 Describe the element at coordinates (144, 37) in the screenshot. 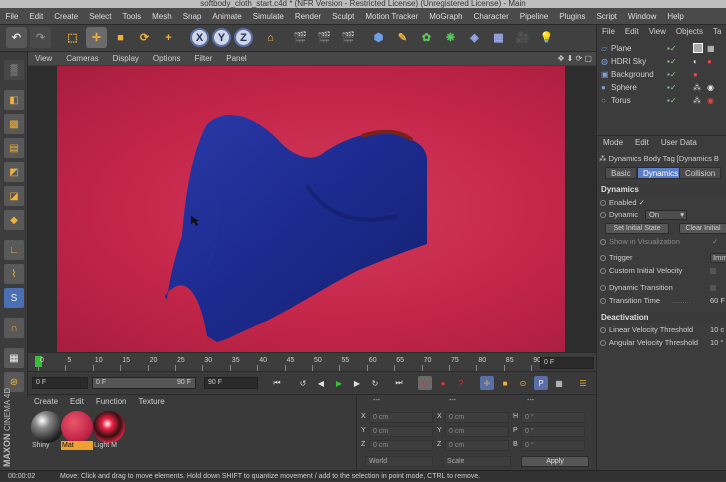

I see `rotate-tool-icon: ⟳` at that location.